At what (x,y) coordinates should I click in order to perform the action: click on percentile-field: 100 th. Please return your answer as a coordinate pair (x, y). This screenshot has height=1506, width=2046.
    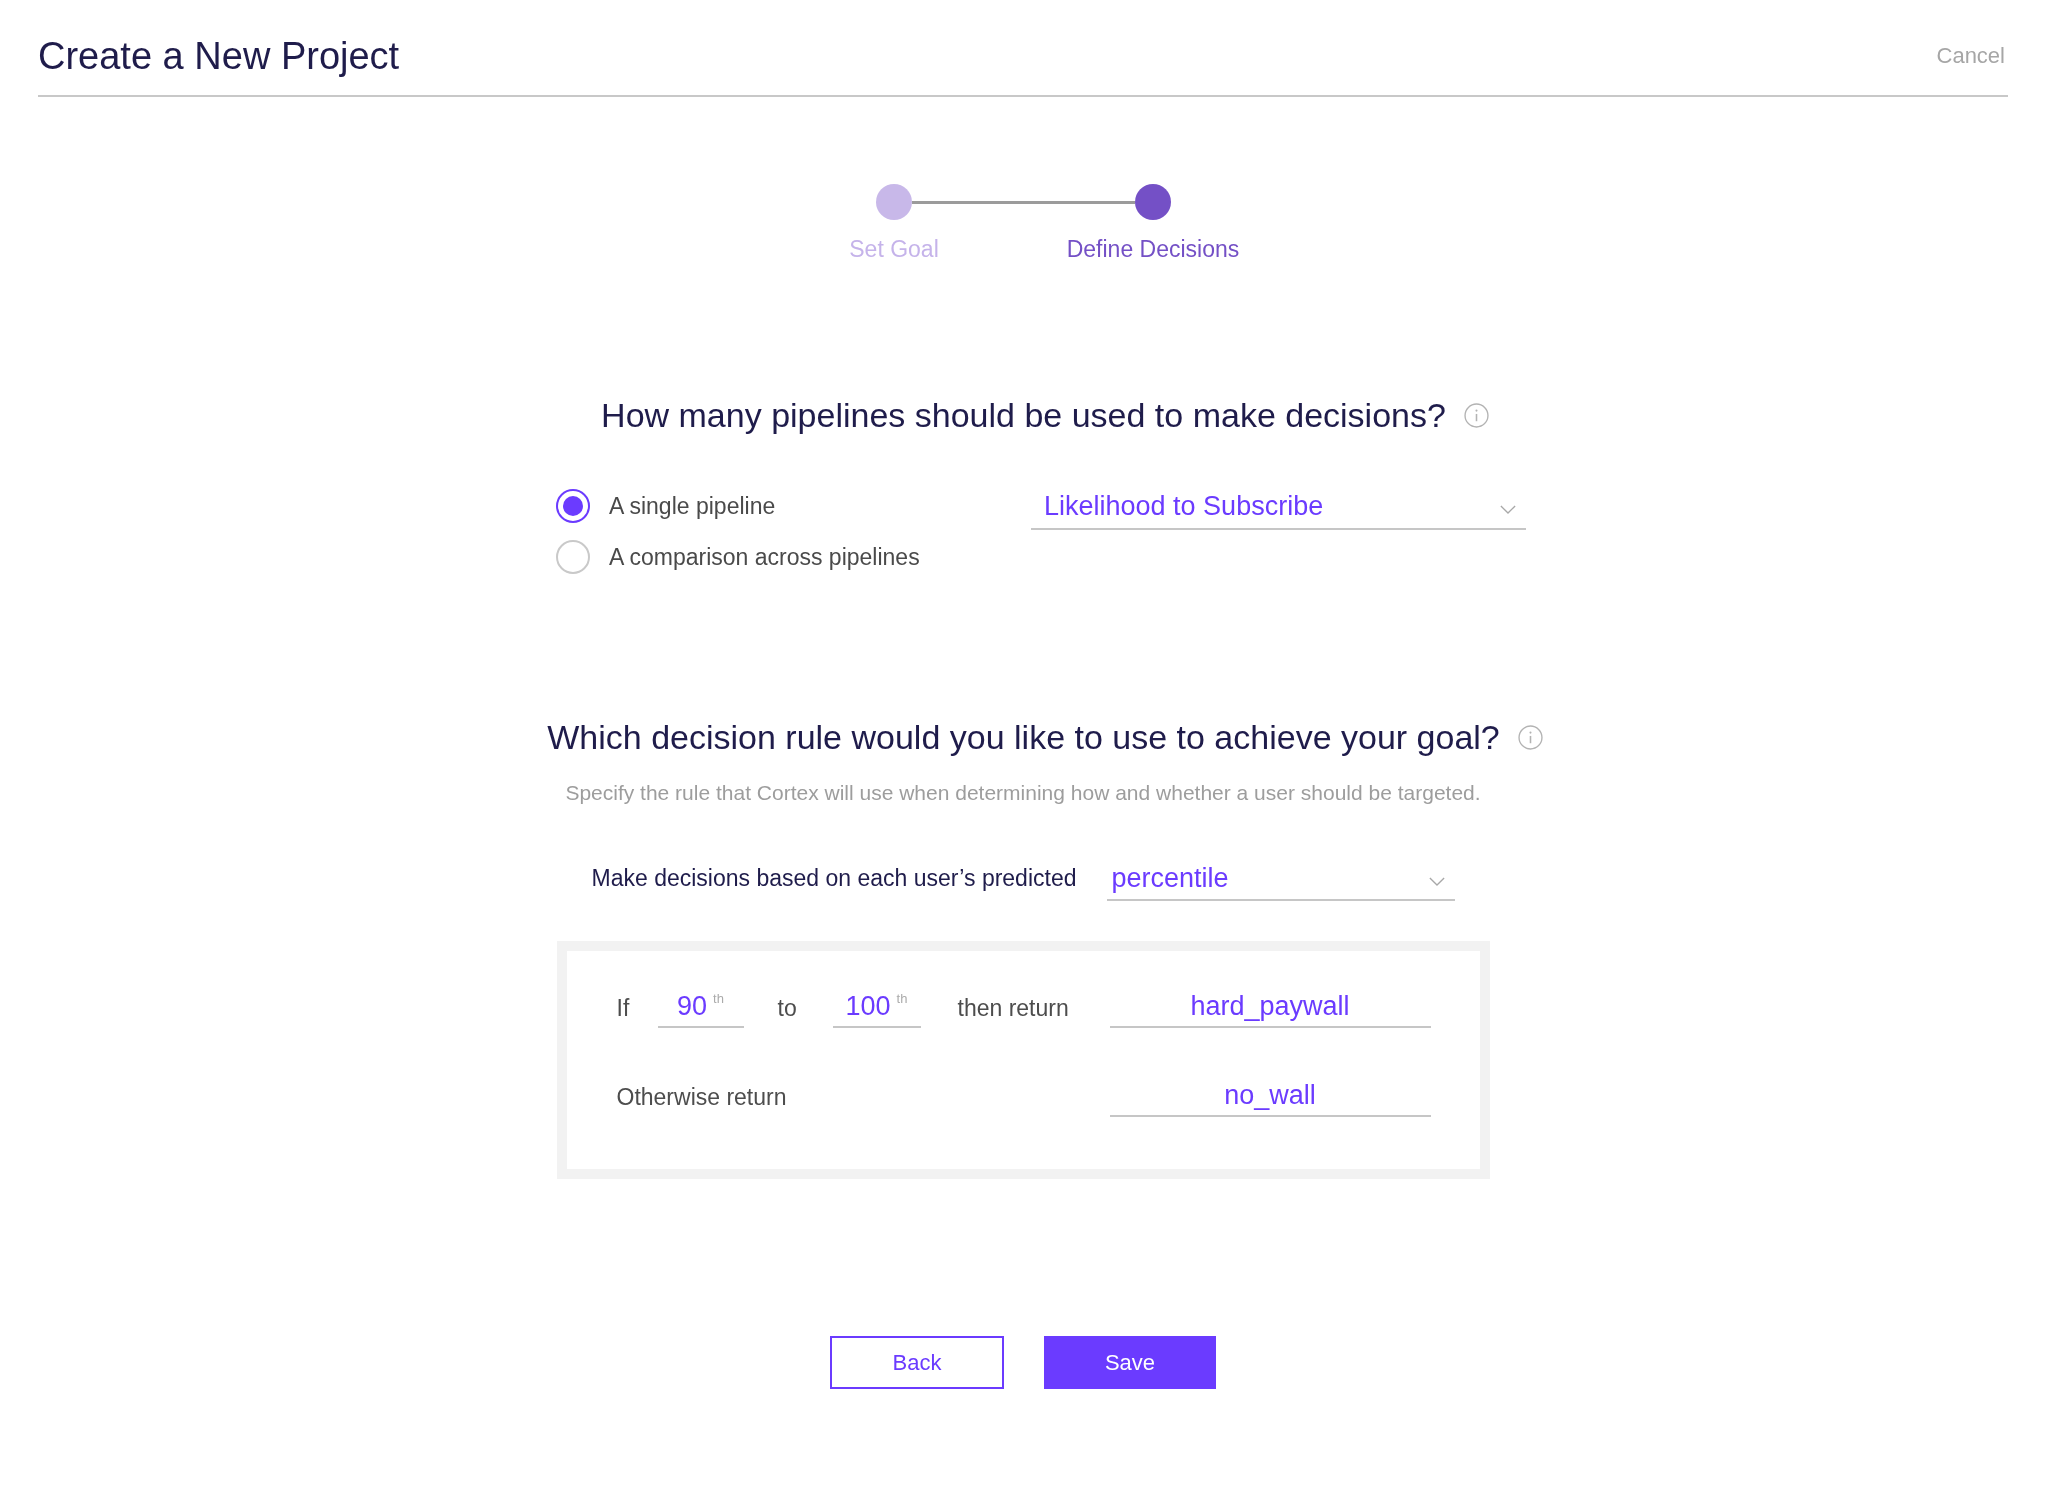
    Looking at the image, I should click on (876, 1008).